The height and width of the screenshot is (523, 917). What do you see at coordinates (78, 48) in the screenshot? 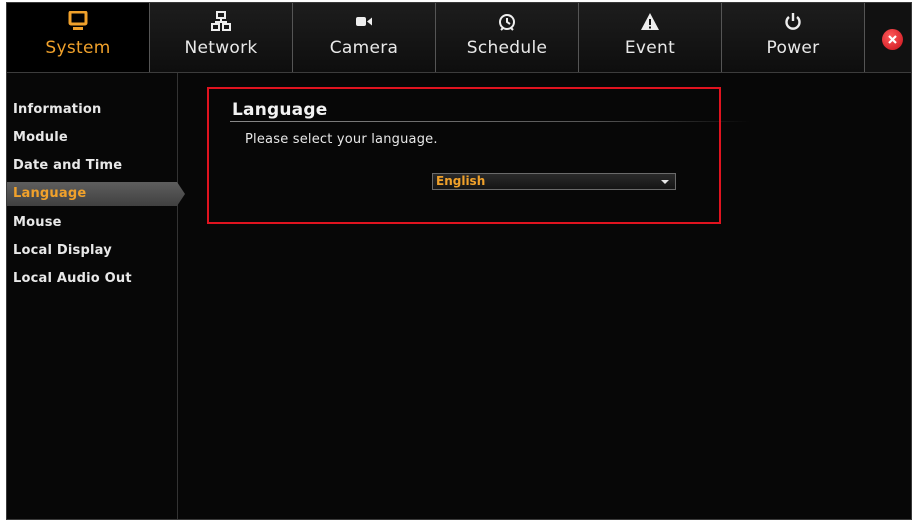
I see `tab-system-label: System` at bounding box center [78, 48].